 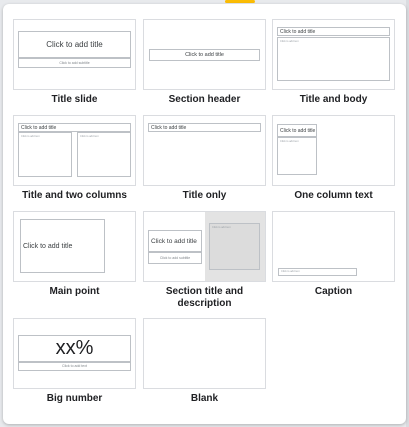 I want to click on layout-label: Title slide, so click(x=74, y=99).